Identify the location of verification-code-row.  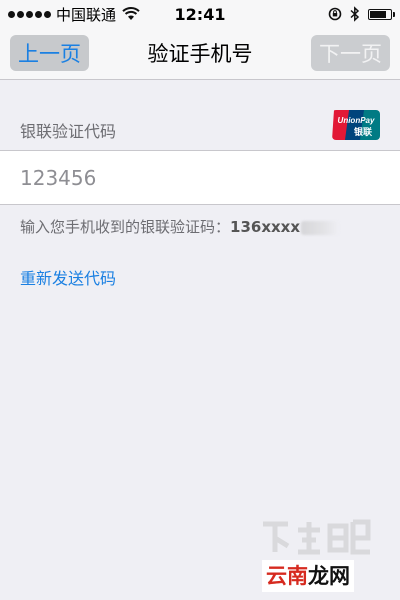
(200, 177).